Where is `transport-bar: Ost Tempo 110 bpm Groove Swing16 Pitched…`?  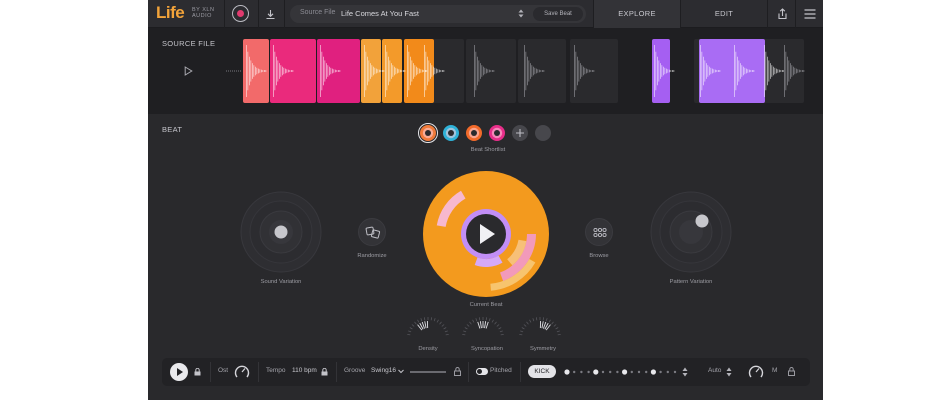
transport-bar: Ost Tempo 110 bpm Groove Swing16 Pitched… is located at coordinates (486, 372).